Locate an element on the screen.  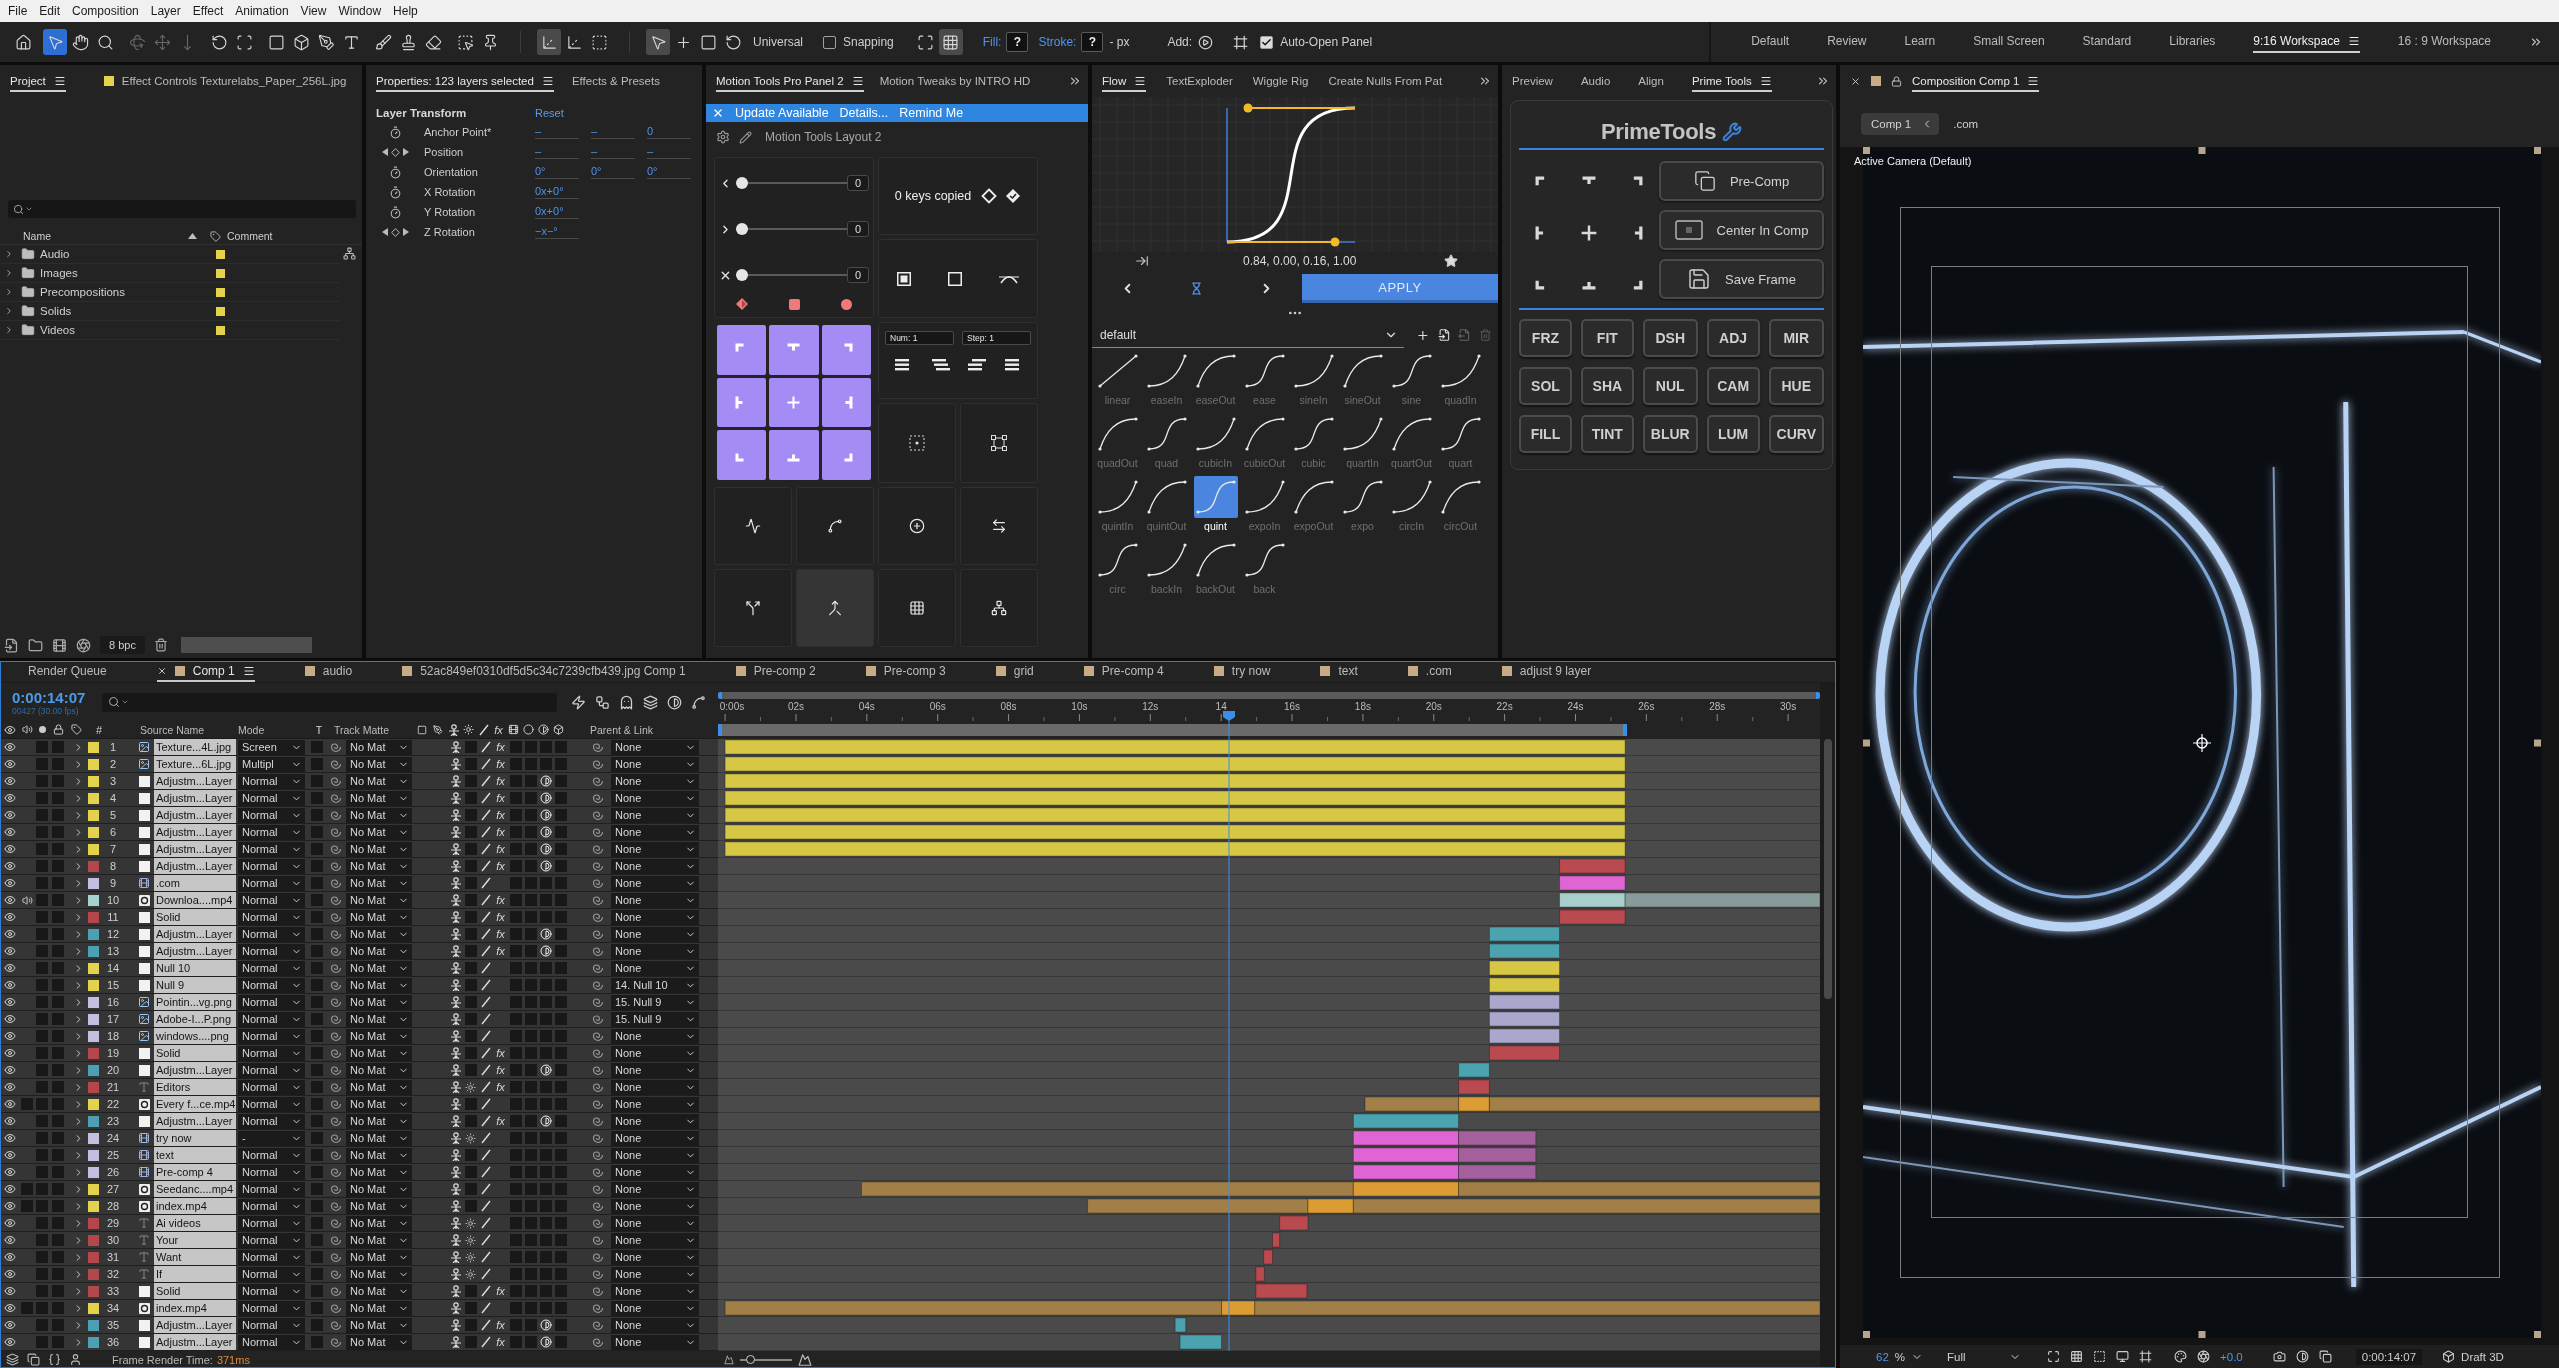
folder-name: Solids is located at coordinates (128, 311).